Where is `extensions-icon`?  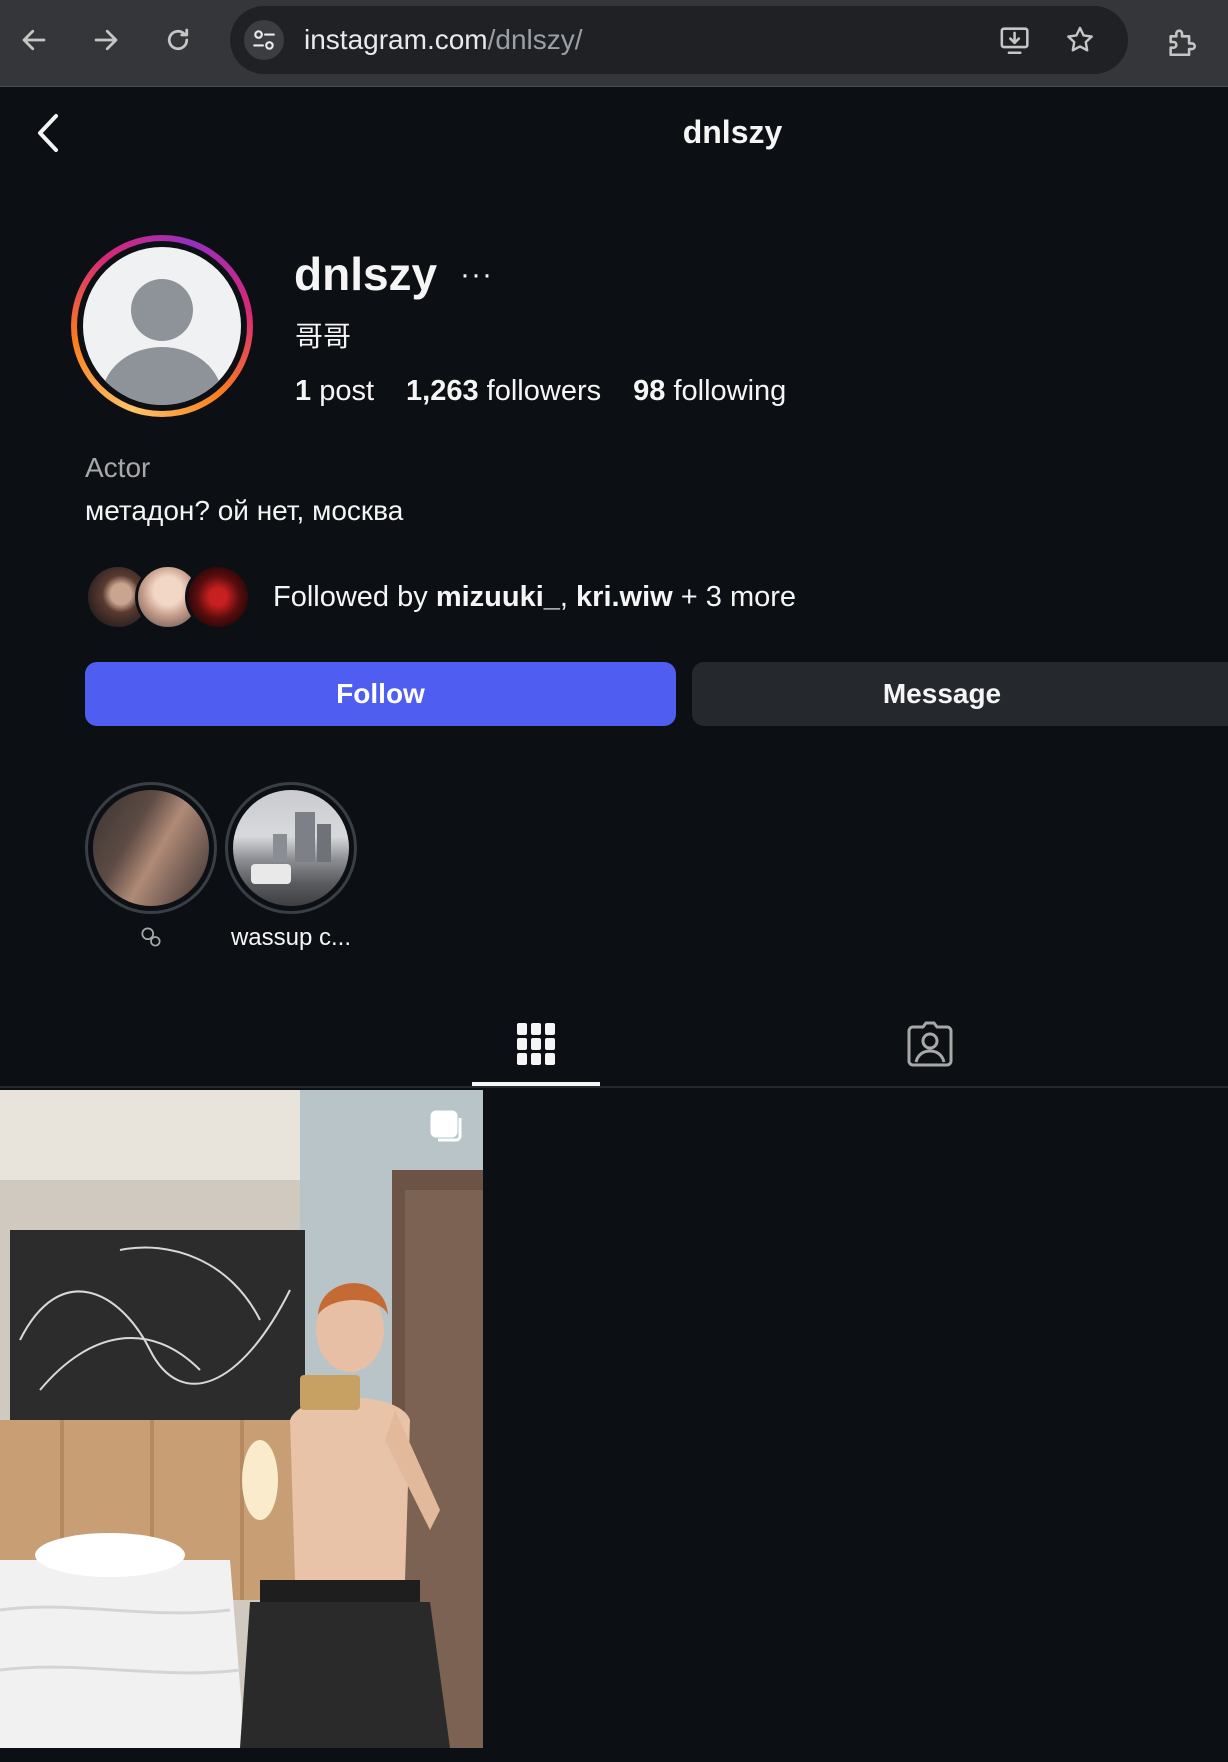 extensions-icon is located at coordinates (1182, 42).